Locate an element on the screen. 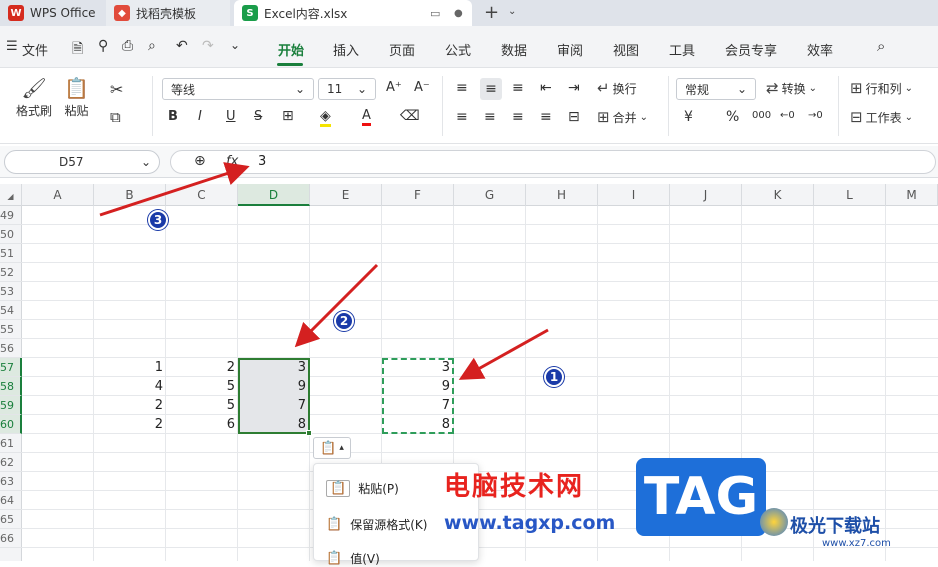 The image size is (938, 567). aurora-logo-icon is located at coordinates (774, 522).